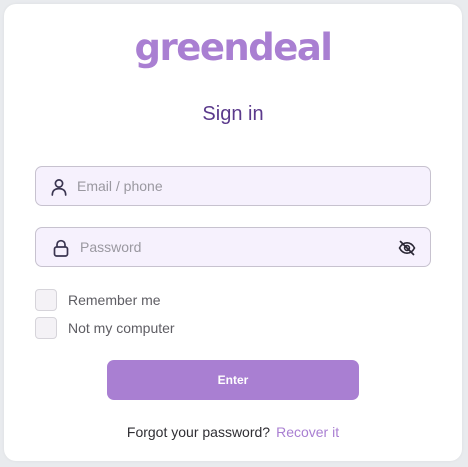 The image size is (468, 467). What do you see at coordinates (230, 247) in the screenshot?
I see `password-input` at bounding box center [230, 247].